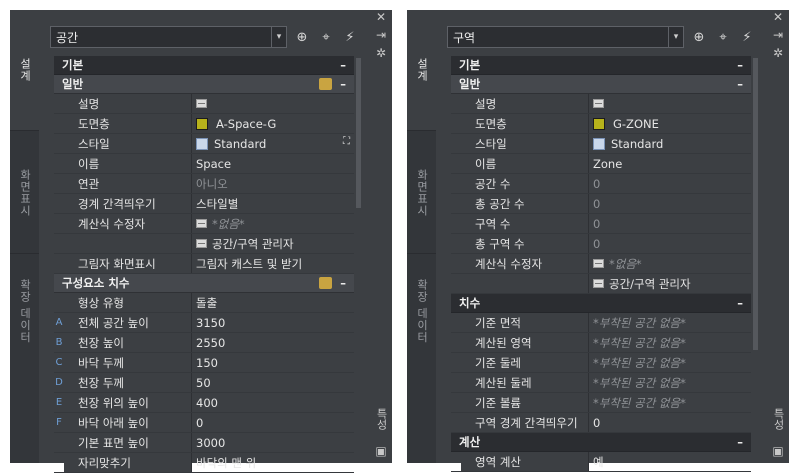 Image resolution: width=795 pixels, height=473 pixels. I want to click on property-row: 이름 Space, so click(204, 164).